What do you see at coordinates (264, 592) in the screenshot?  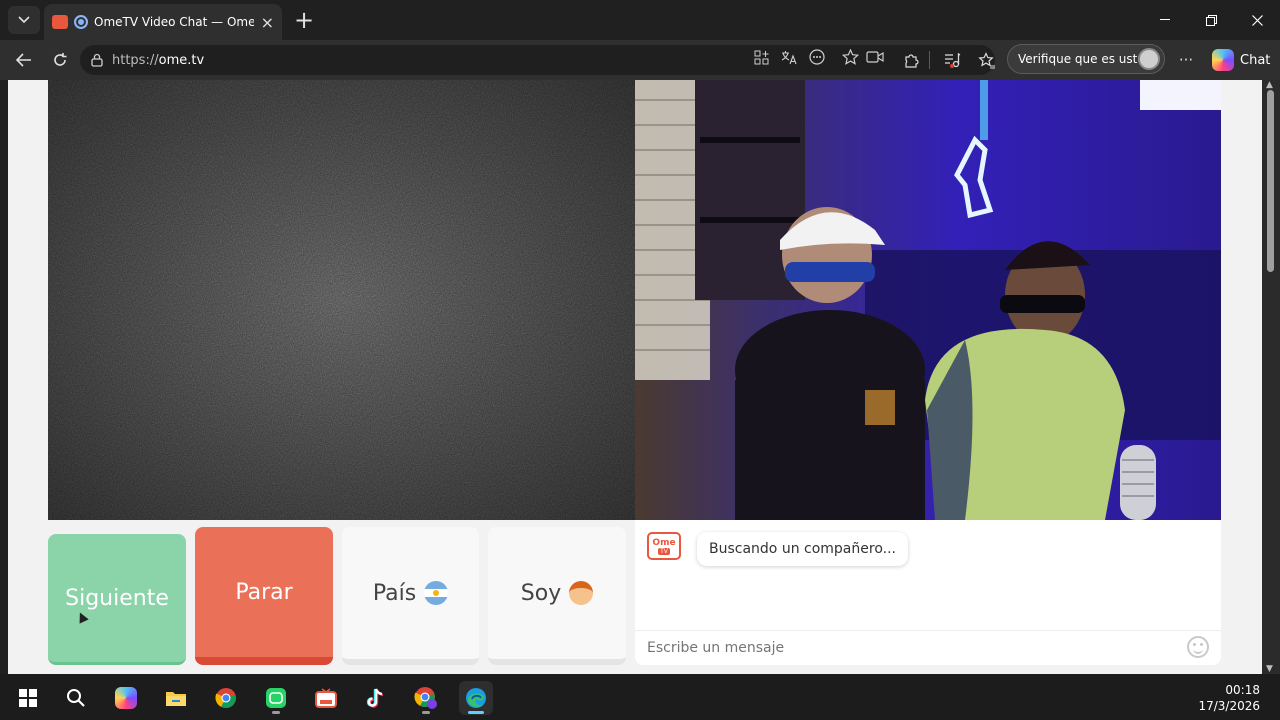 I see `stop-button-label: Parar` at bounding box center [264, 592].